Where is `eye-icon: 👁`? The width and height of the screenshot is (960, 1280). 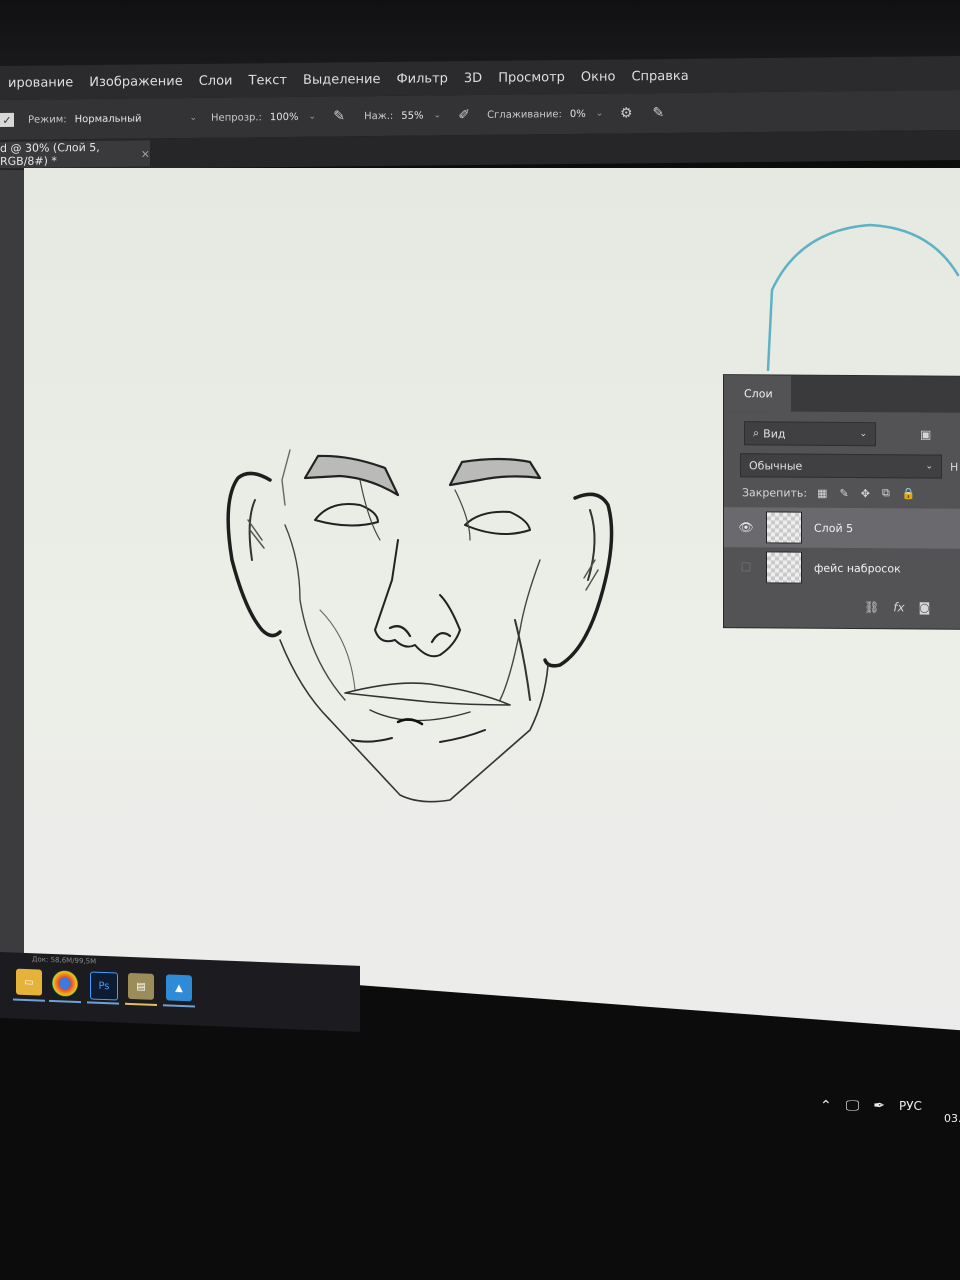
eye-icon: 👁 is located at coordinates (746, 527).